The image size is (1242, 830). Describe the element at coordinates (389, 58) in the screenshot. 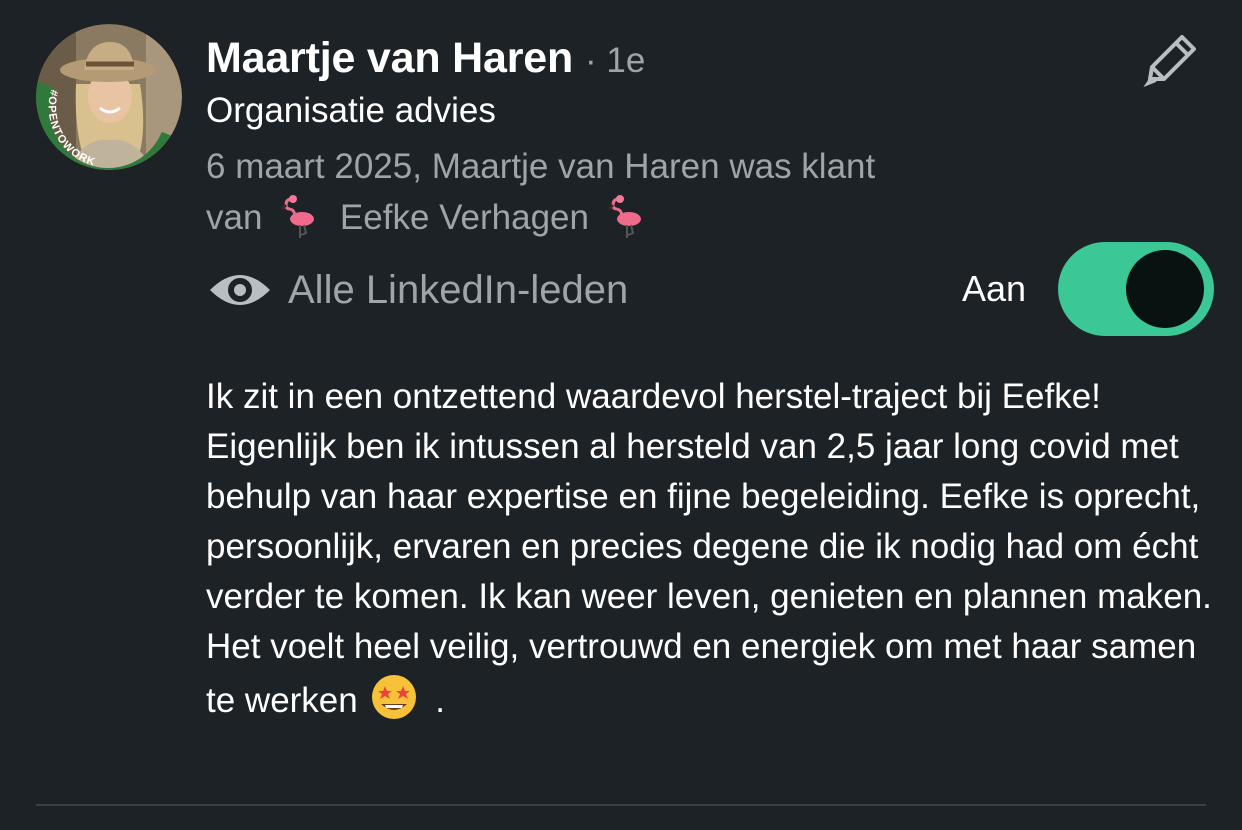

I see `author-name: Maartje van Haren` at that location.